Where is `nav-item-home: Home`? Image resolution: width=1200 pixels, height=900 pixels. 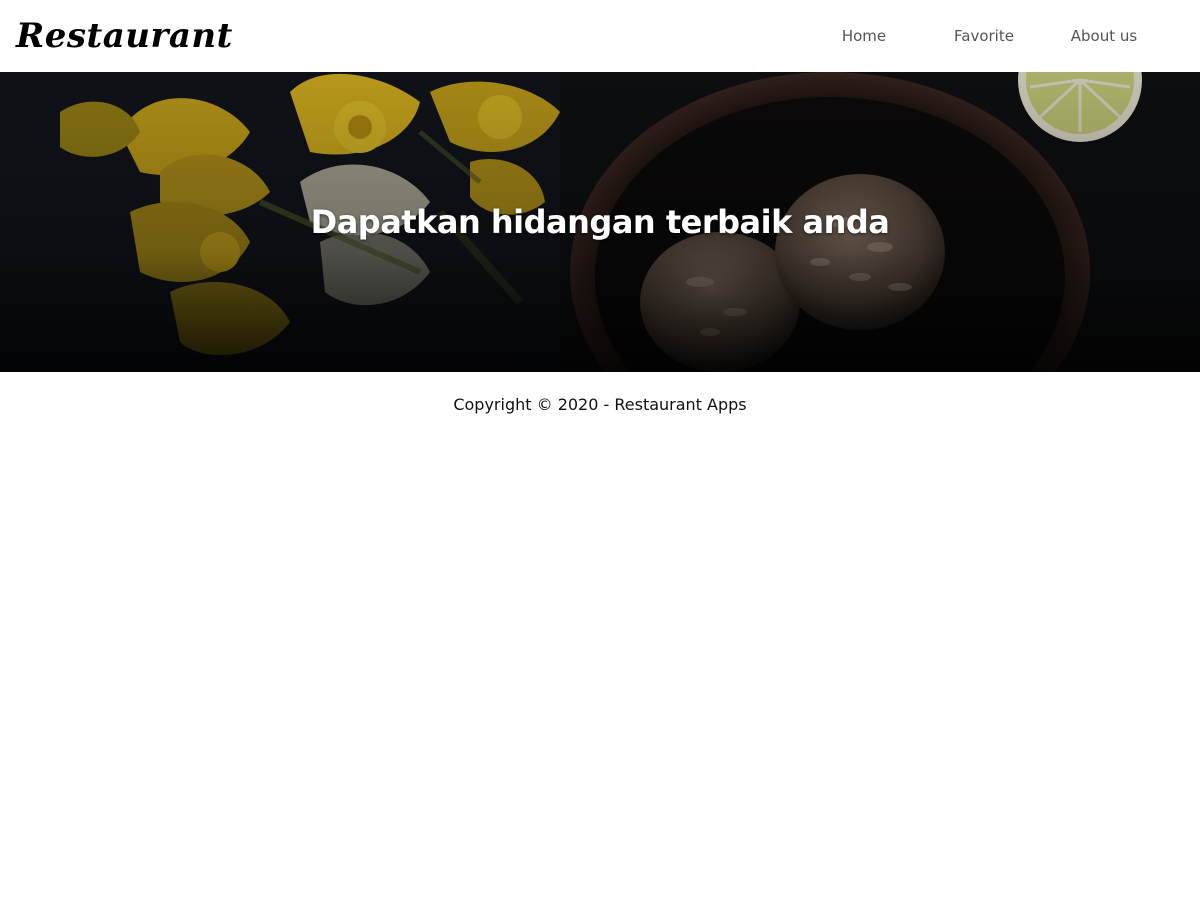
nav-item-home: Home is located at coordinates (864, 36).